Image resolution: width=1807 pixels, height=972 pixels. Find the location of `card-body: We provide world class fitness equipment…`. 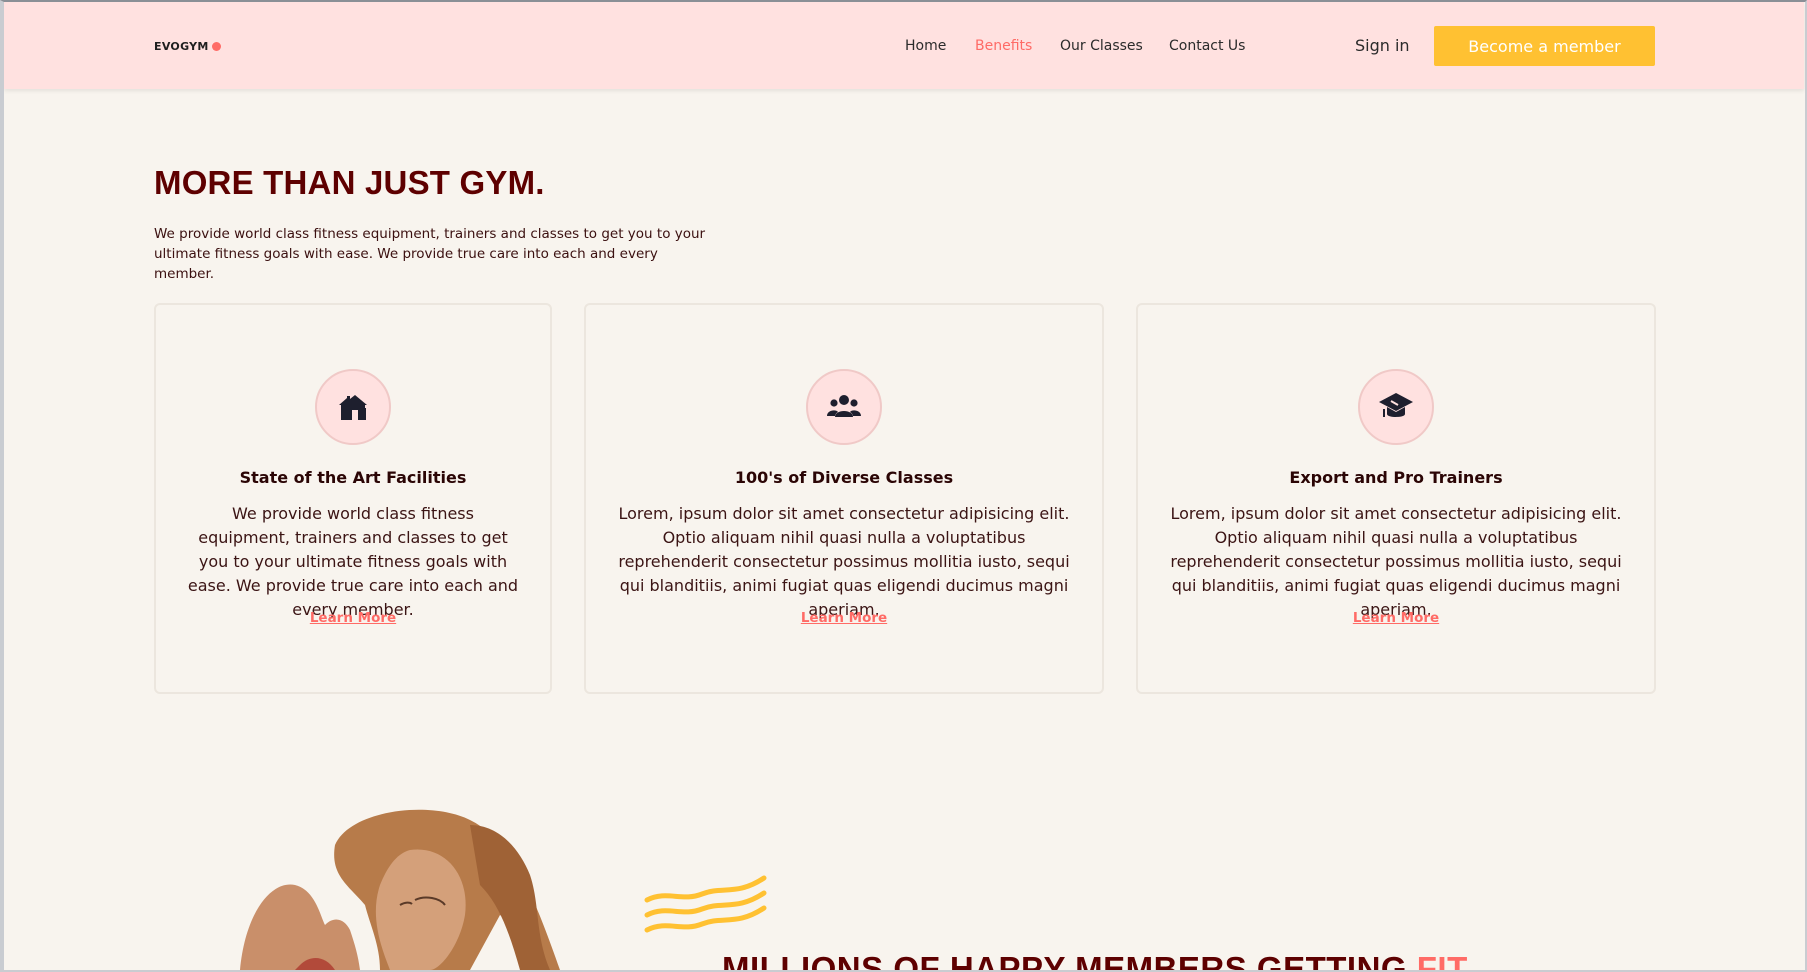

card-body: We provide world class fitness equipment… is located at coordinates (353, 561).